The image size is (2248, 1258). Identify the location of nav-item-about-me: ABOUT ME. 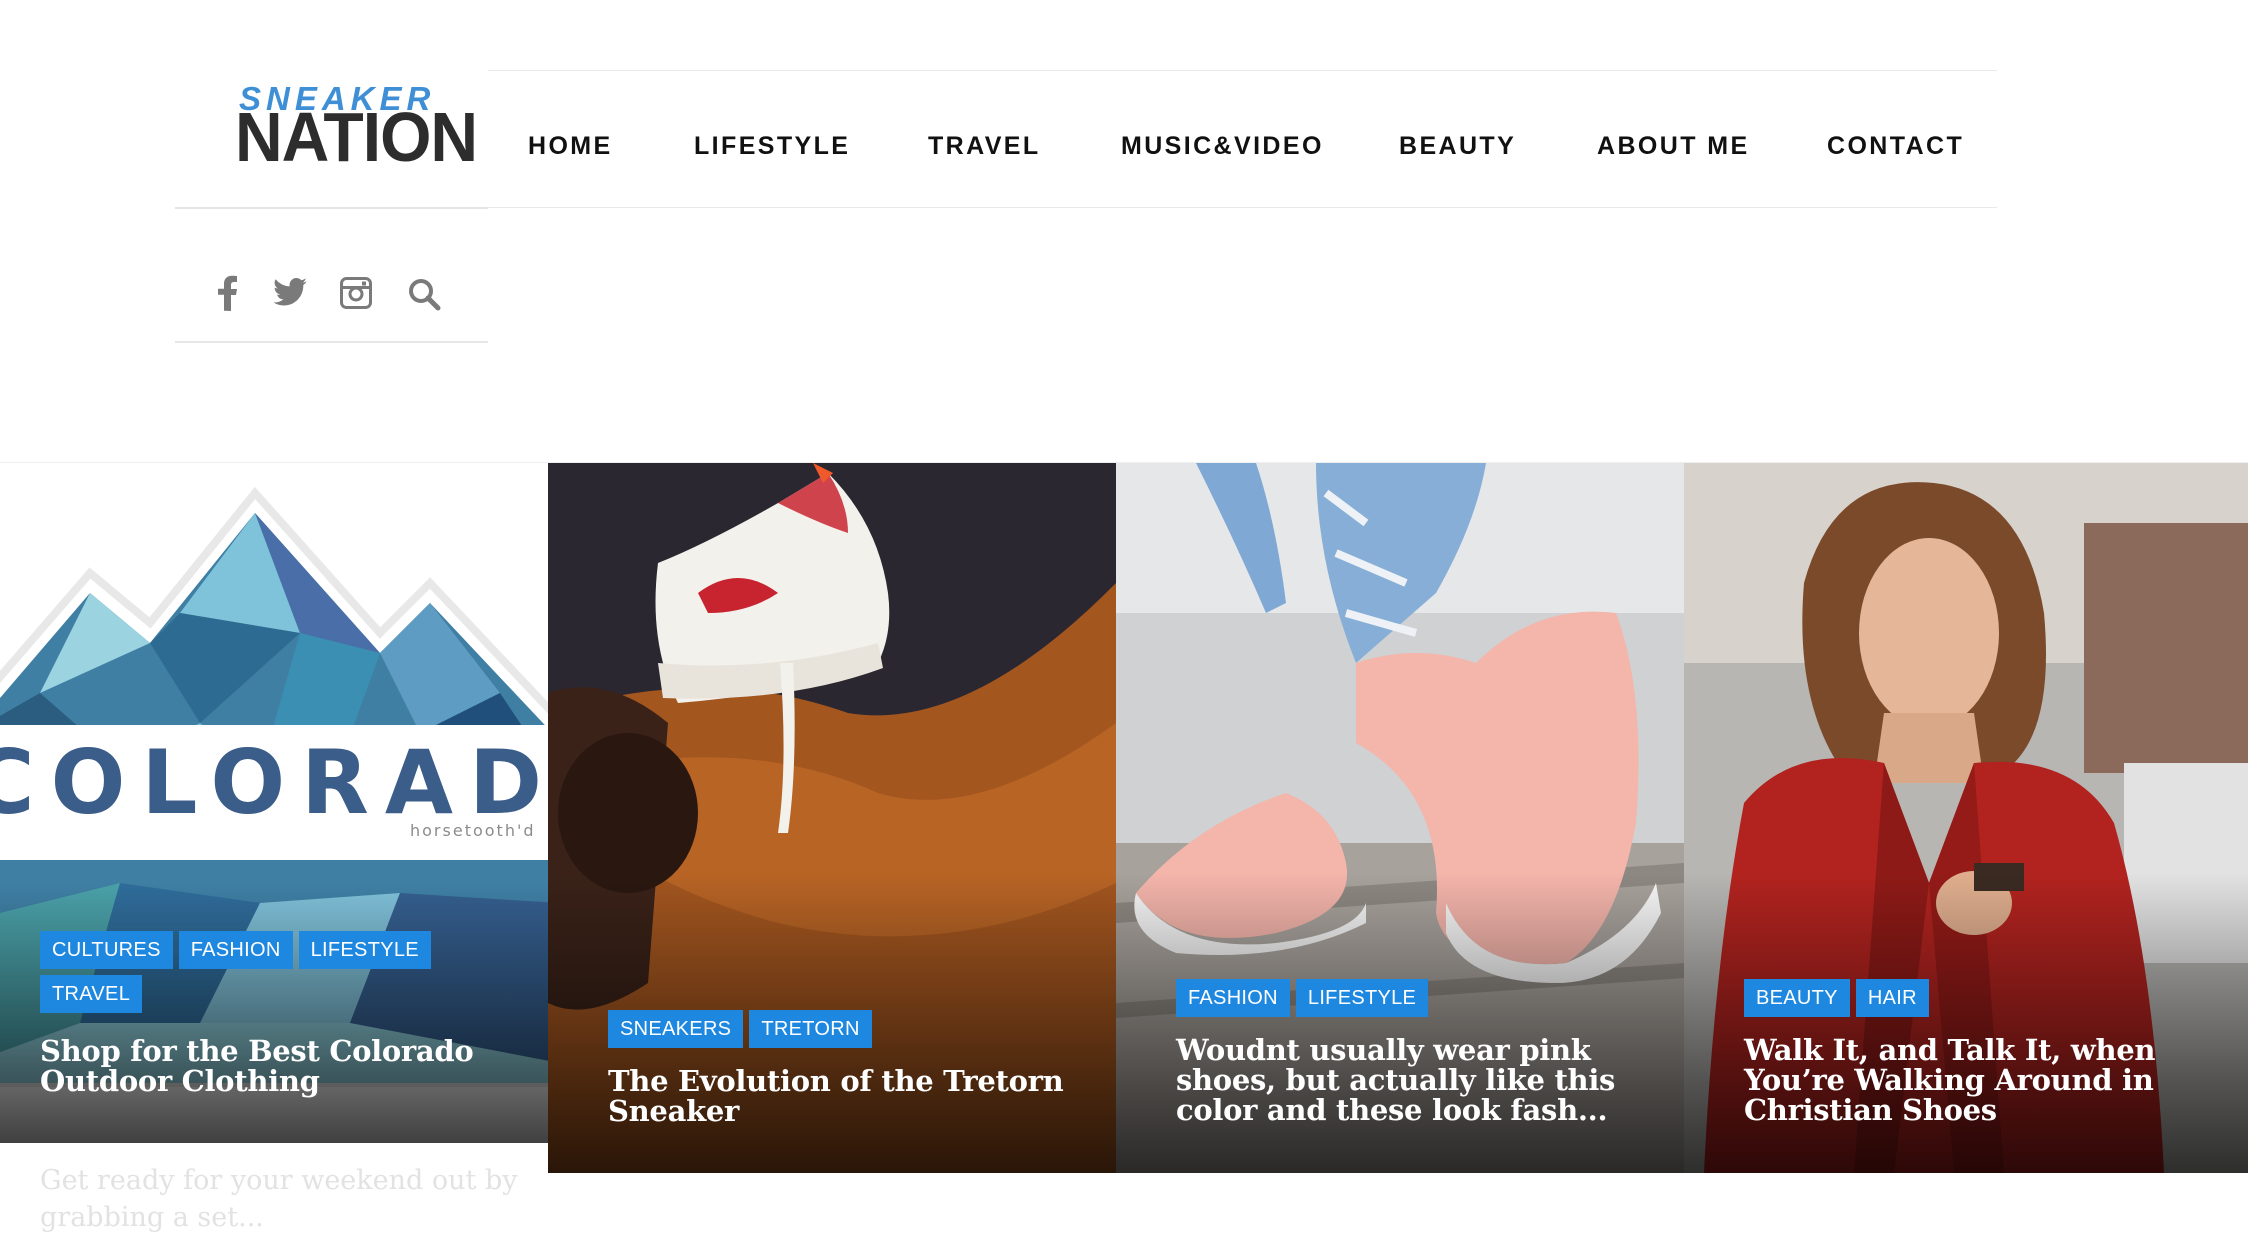
(1673, 146).